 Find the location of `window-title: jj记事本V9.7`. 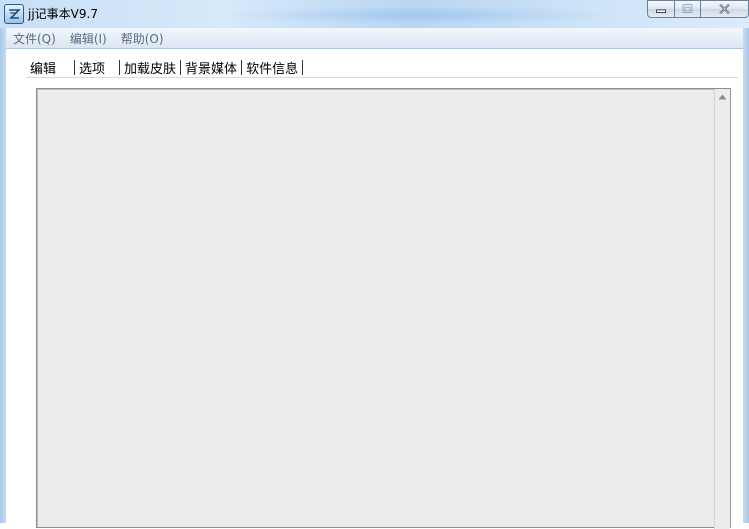

window-title: jj记事本V9.7 is located at coordinates (63, 14).